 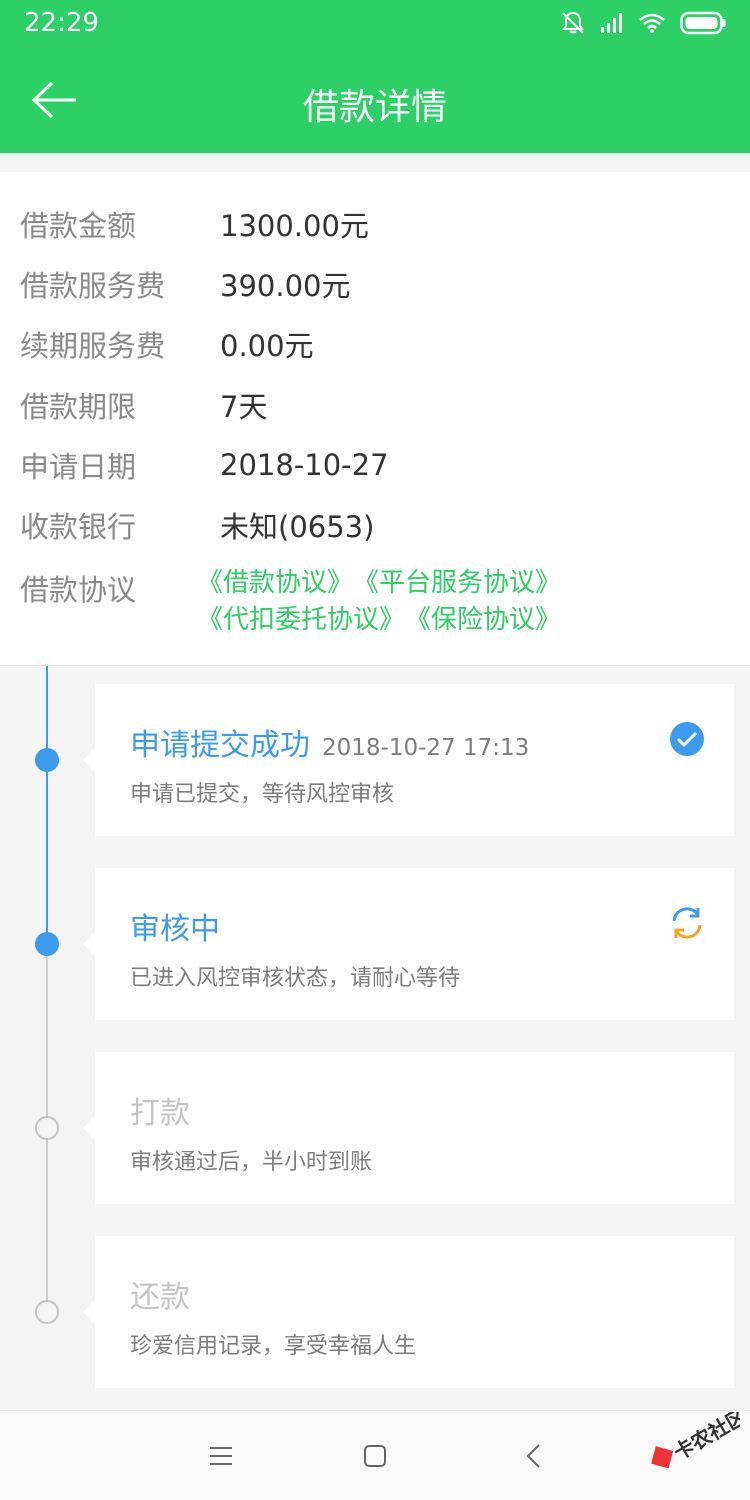 I want to click on refresh-icon, so click(x=687, y=923).